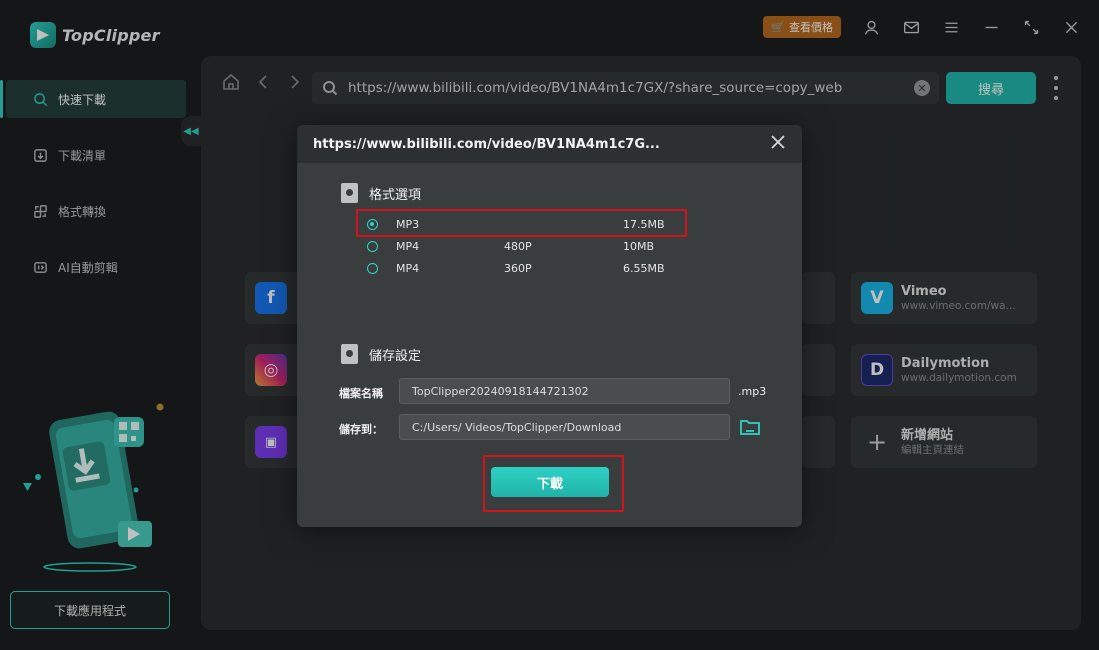 The width and height of the screenshot is (1099, 650). I want to click on filename-input: TopClipper20240918144721302, so click(564, 391).